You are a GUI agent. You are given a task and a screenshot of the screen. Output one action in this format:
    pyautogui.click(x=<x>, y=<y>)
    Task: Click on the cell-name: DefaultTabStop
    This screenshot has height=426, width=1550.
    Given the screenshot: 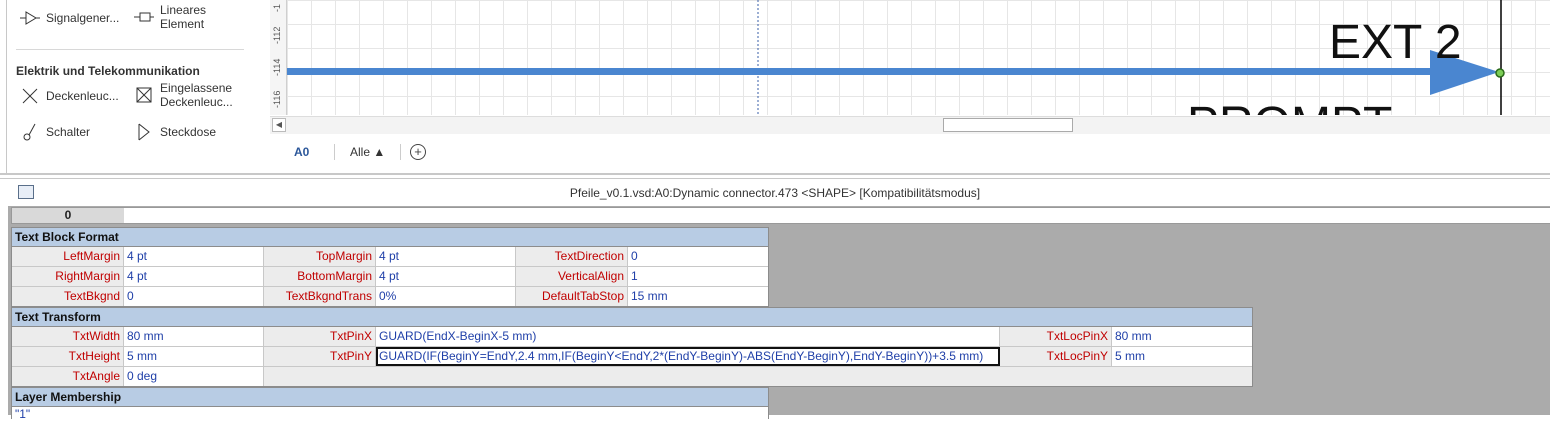 What is the action you would take?
    pyautogui.click(x=572, y=296)
    